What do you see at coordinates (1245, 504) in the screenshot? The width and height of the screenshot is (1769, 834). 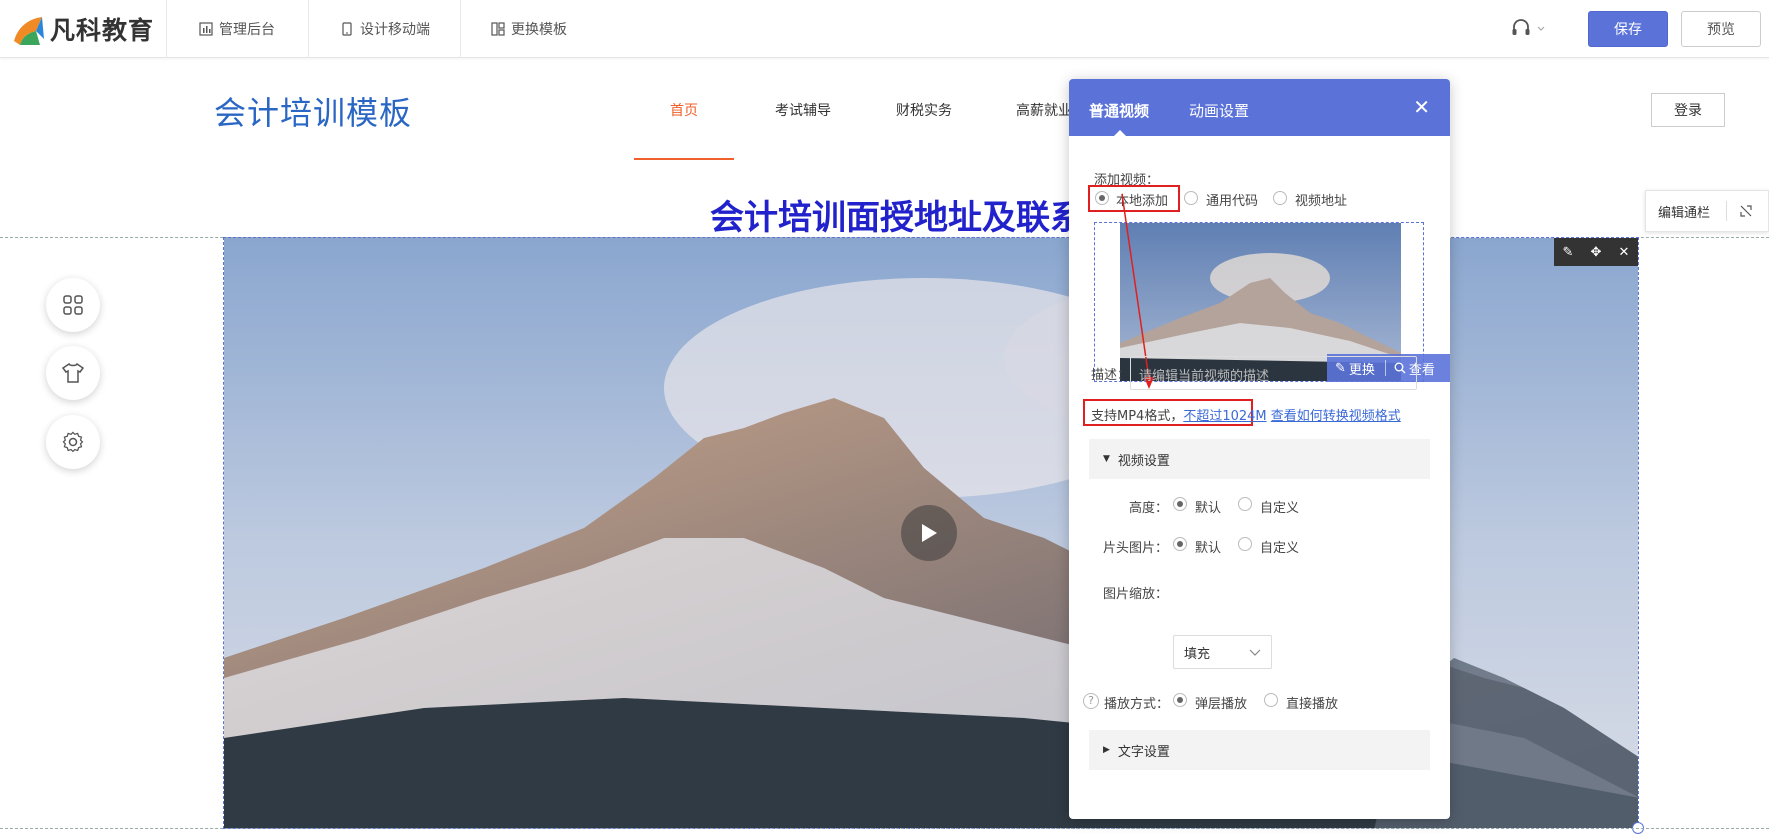 I see `radio-height-custom` at bounding box center [1245, 504].